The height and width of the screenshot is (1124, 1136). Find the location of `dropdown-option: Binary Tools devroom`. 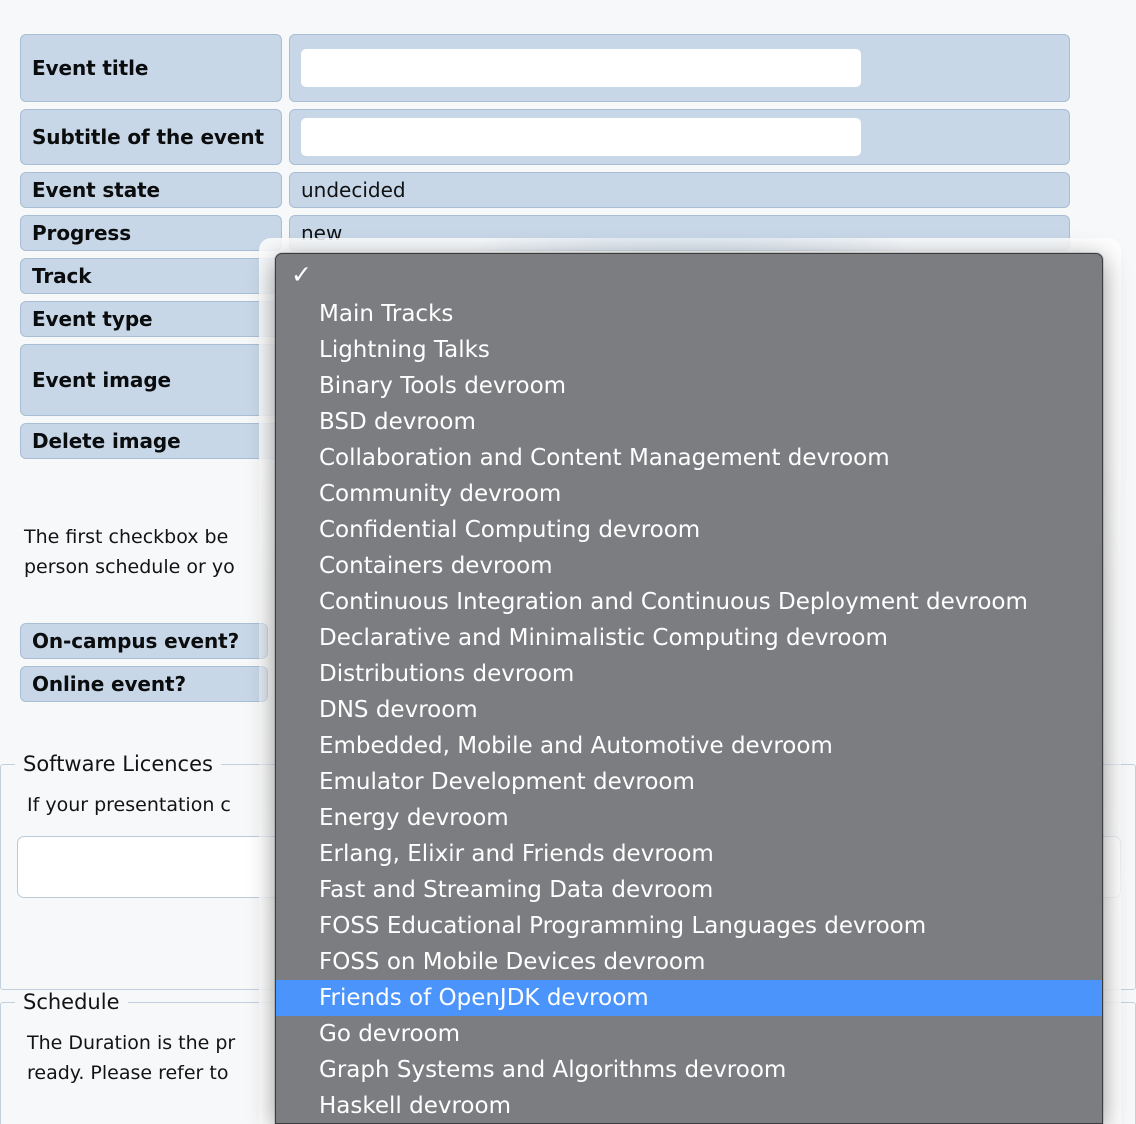

dropdown-option: Binary Tools devroom is located at coordinates (689, 386).